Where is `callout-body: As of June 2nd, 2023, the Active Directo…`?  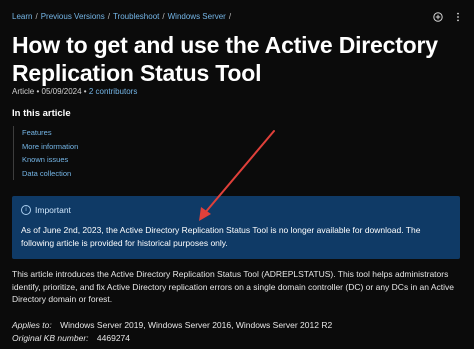 callout-body: As of June 2nd, 2023, the Active Directo… is located at coordinates (221, 236).